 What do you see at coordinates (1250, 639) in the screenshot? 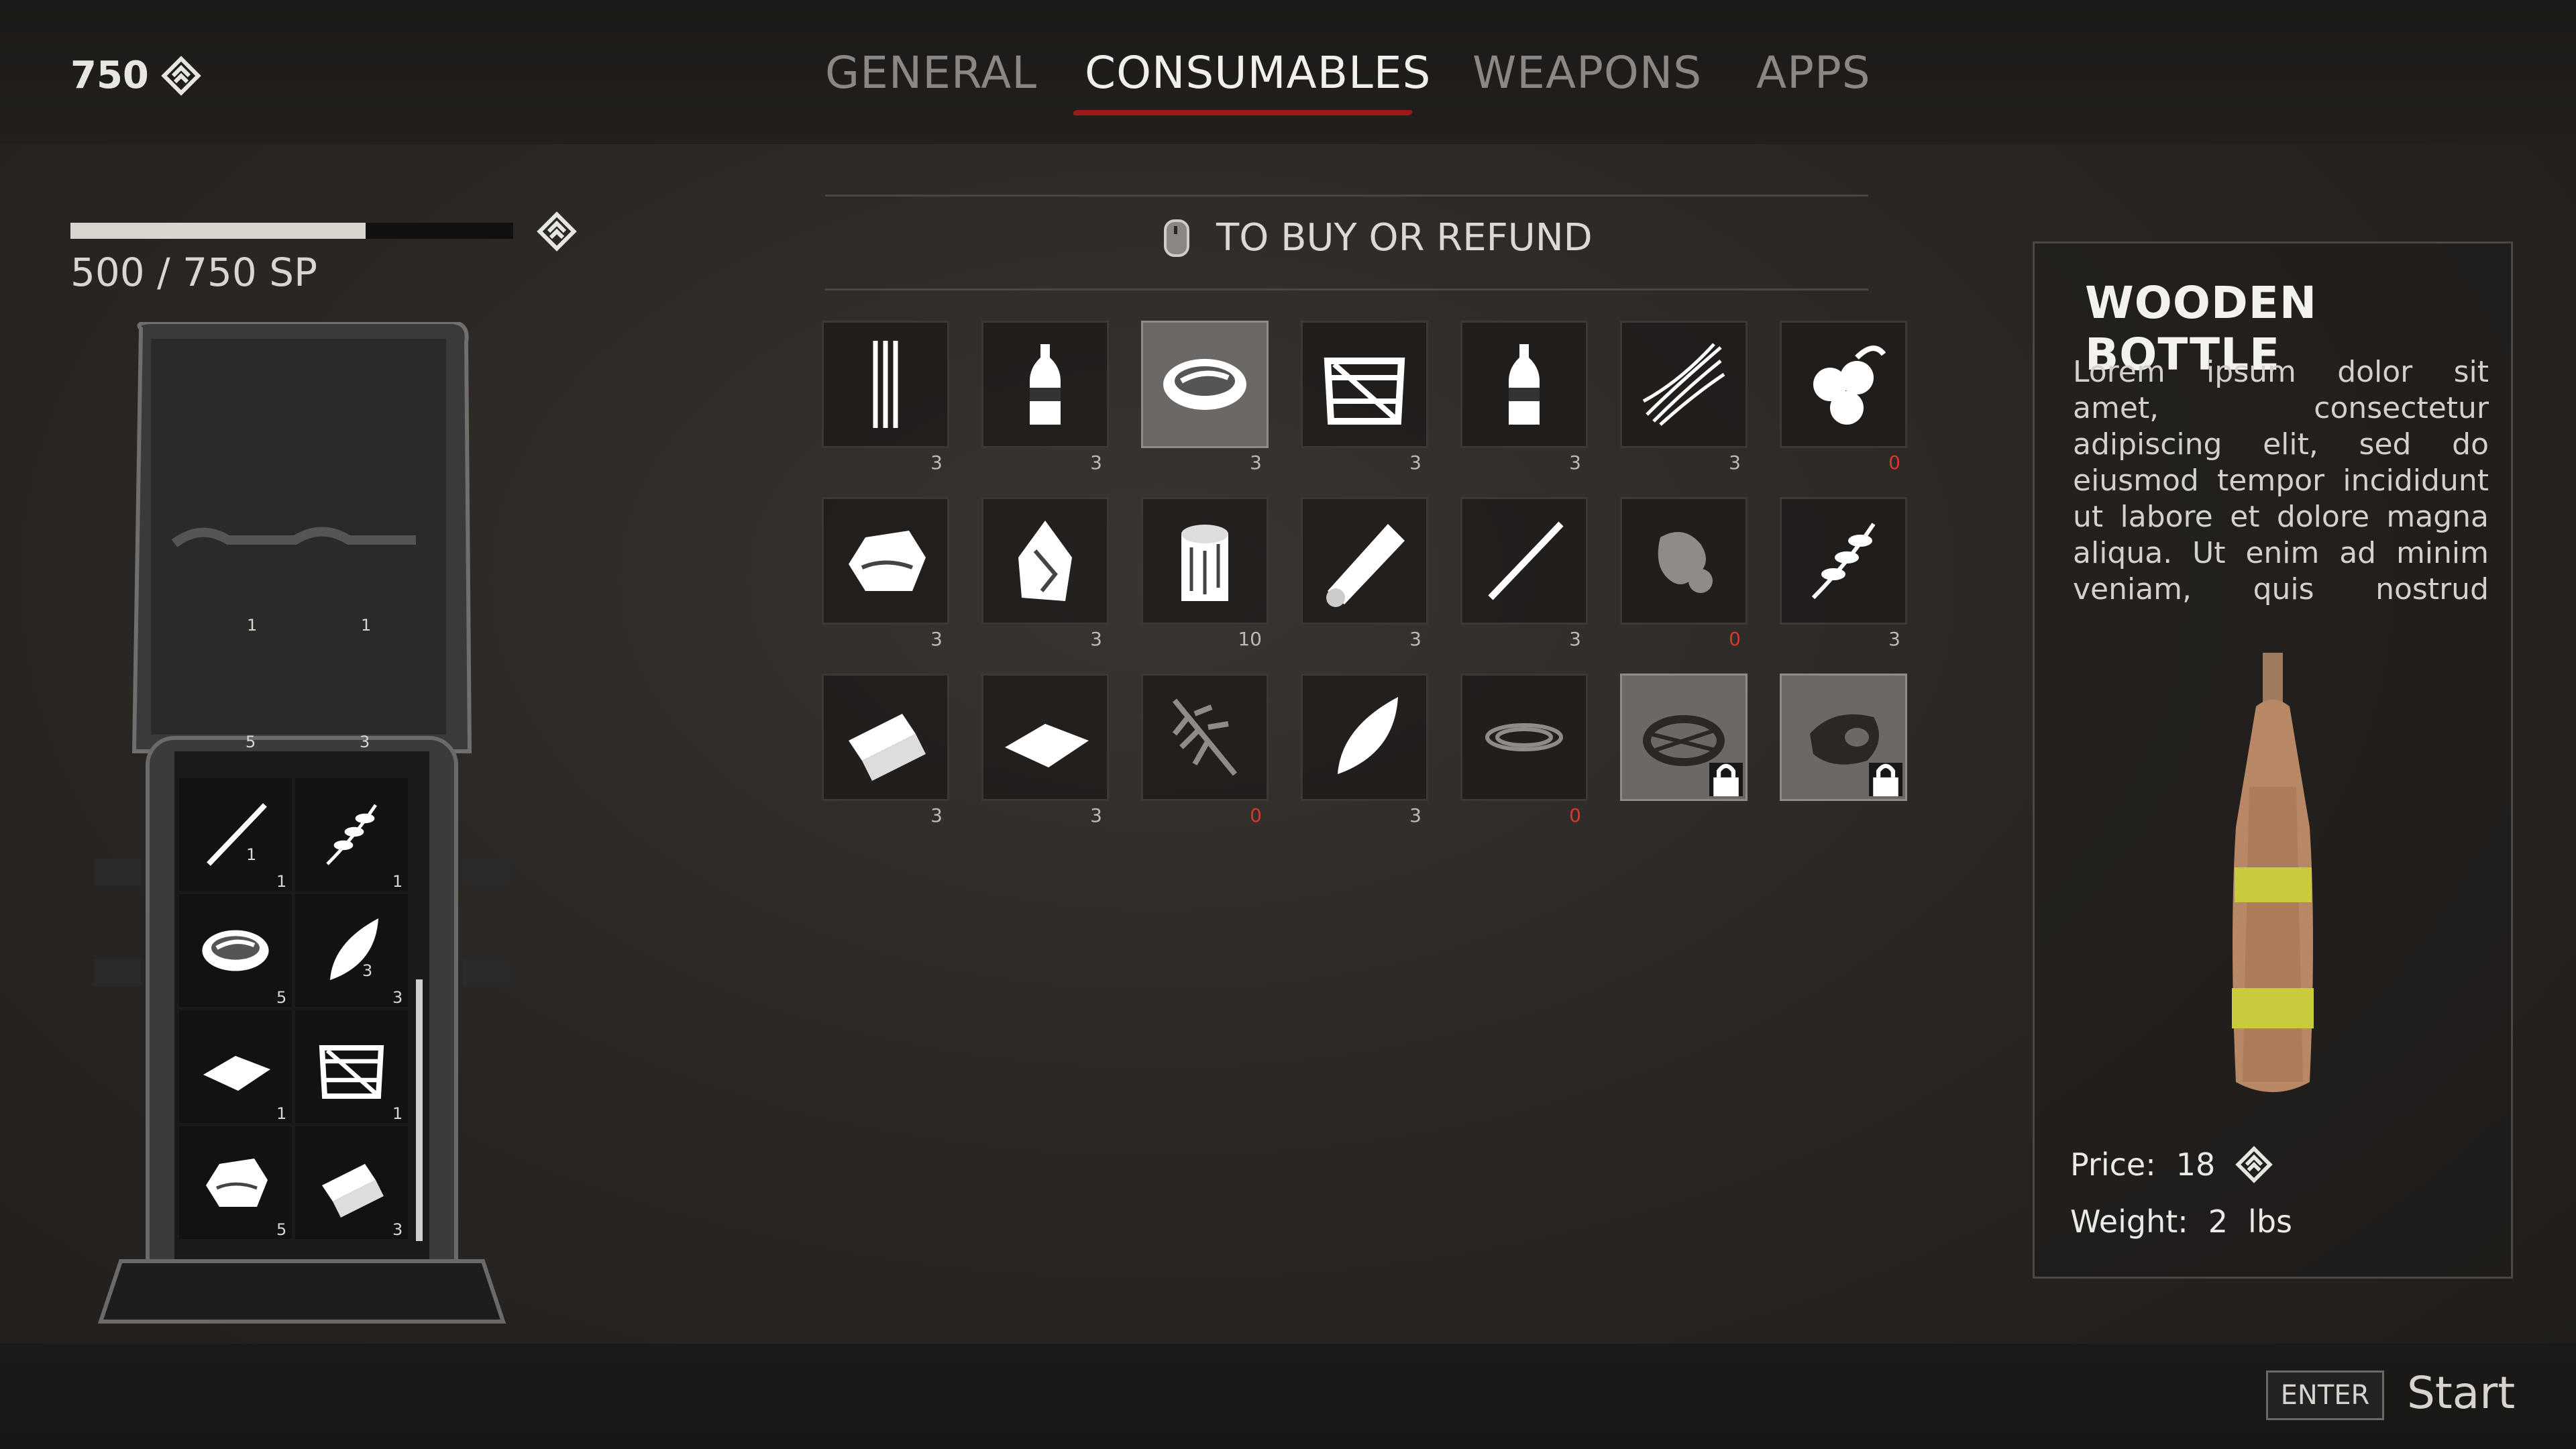
I see `item-quantity: 10` at bounding box center [1250, 639].